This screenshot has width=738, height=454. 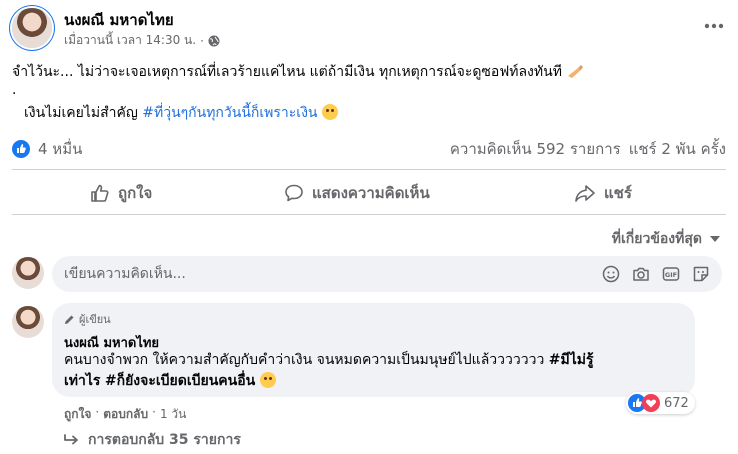 I want to click on post-timestamp: เมื่อวานนี้ เวลา 14:30 น. ·, so click(x=142, y=40).